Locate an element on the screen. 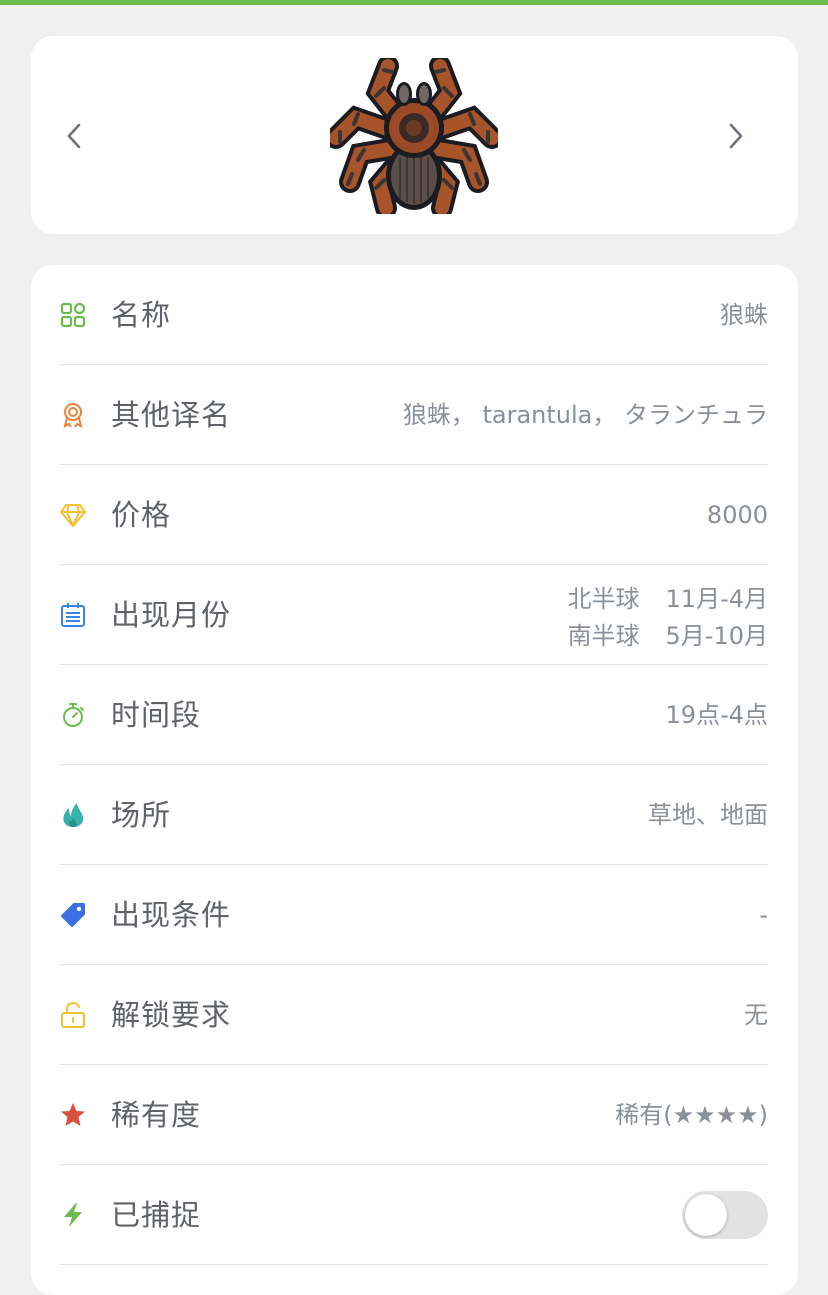 This screenshot has height=1295, width=828. detail-label: 稀有度 is located at coordinates (156, 1115).